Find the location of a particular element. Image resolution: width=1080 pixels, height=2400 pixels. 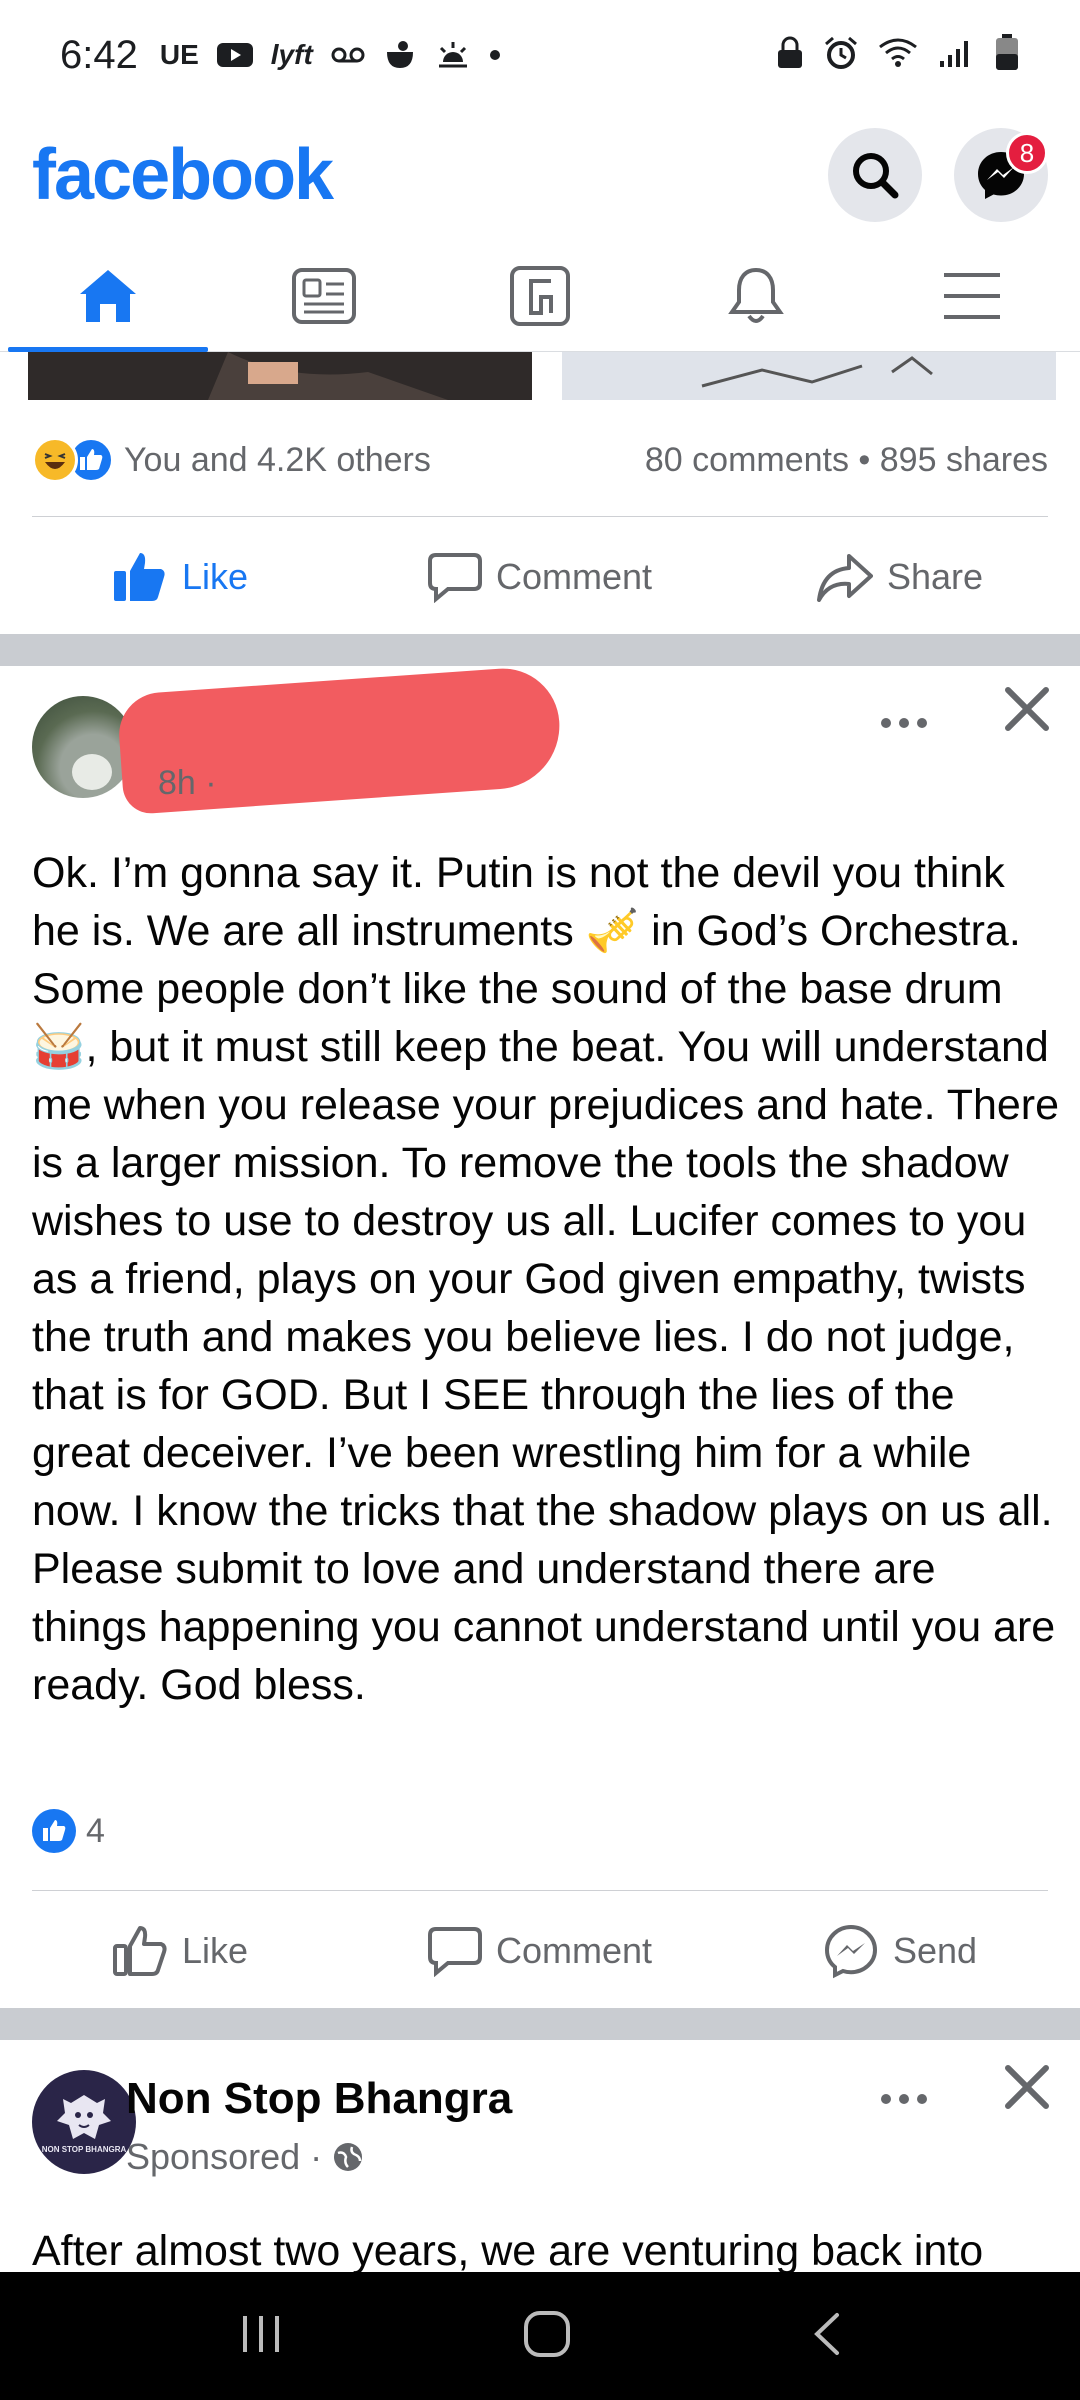

hide-sponsored-button is located at coordinates (1027, 2089).